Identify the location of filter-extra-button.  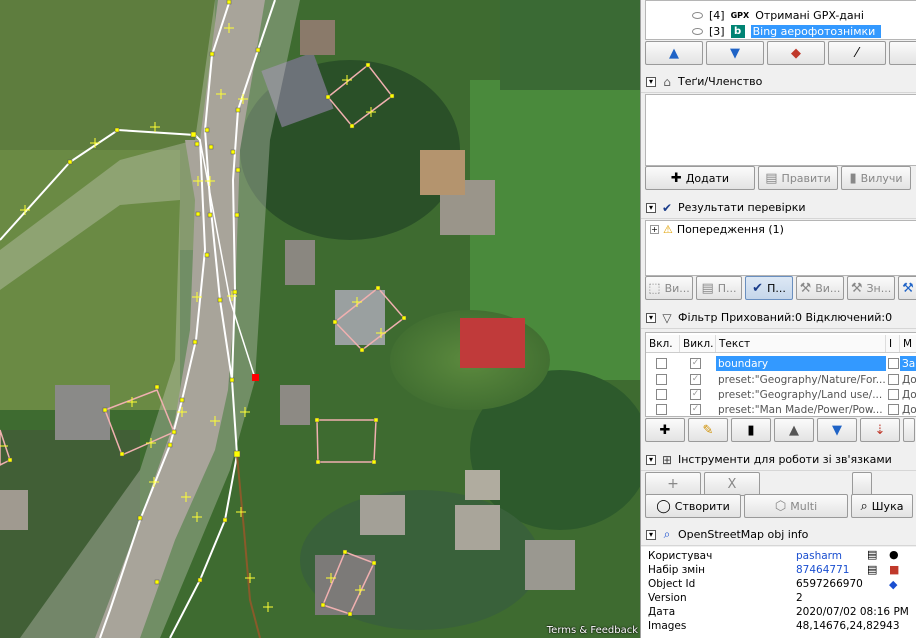
(909, 430).